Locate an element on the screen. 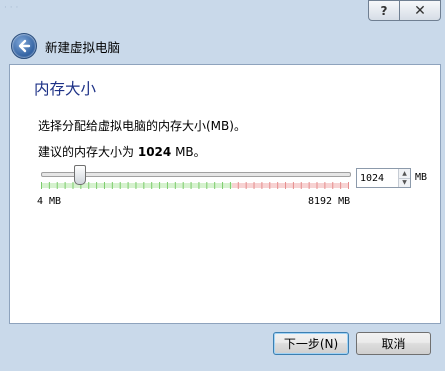 This screenshot has height=371, width=445. recommended-suffix: MB。 is located at coordinates (190, 152).